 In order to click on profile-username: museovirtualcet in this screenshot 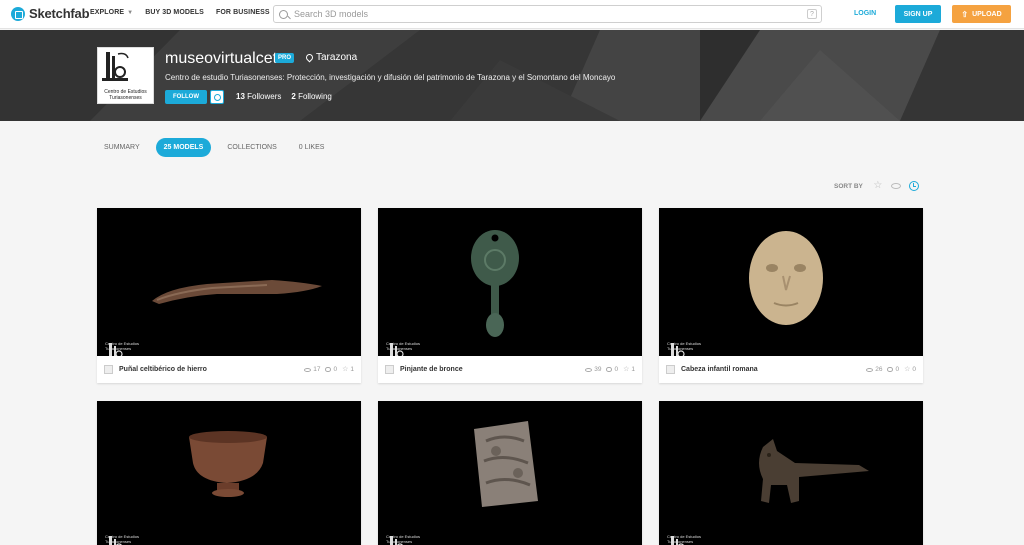, I will do `click(221, 58)`.